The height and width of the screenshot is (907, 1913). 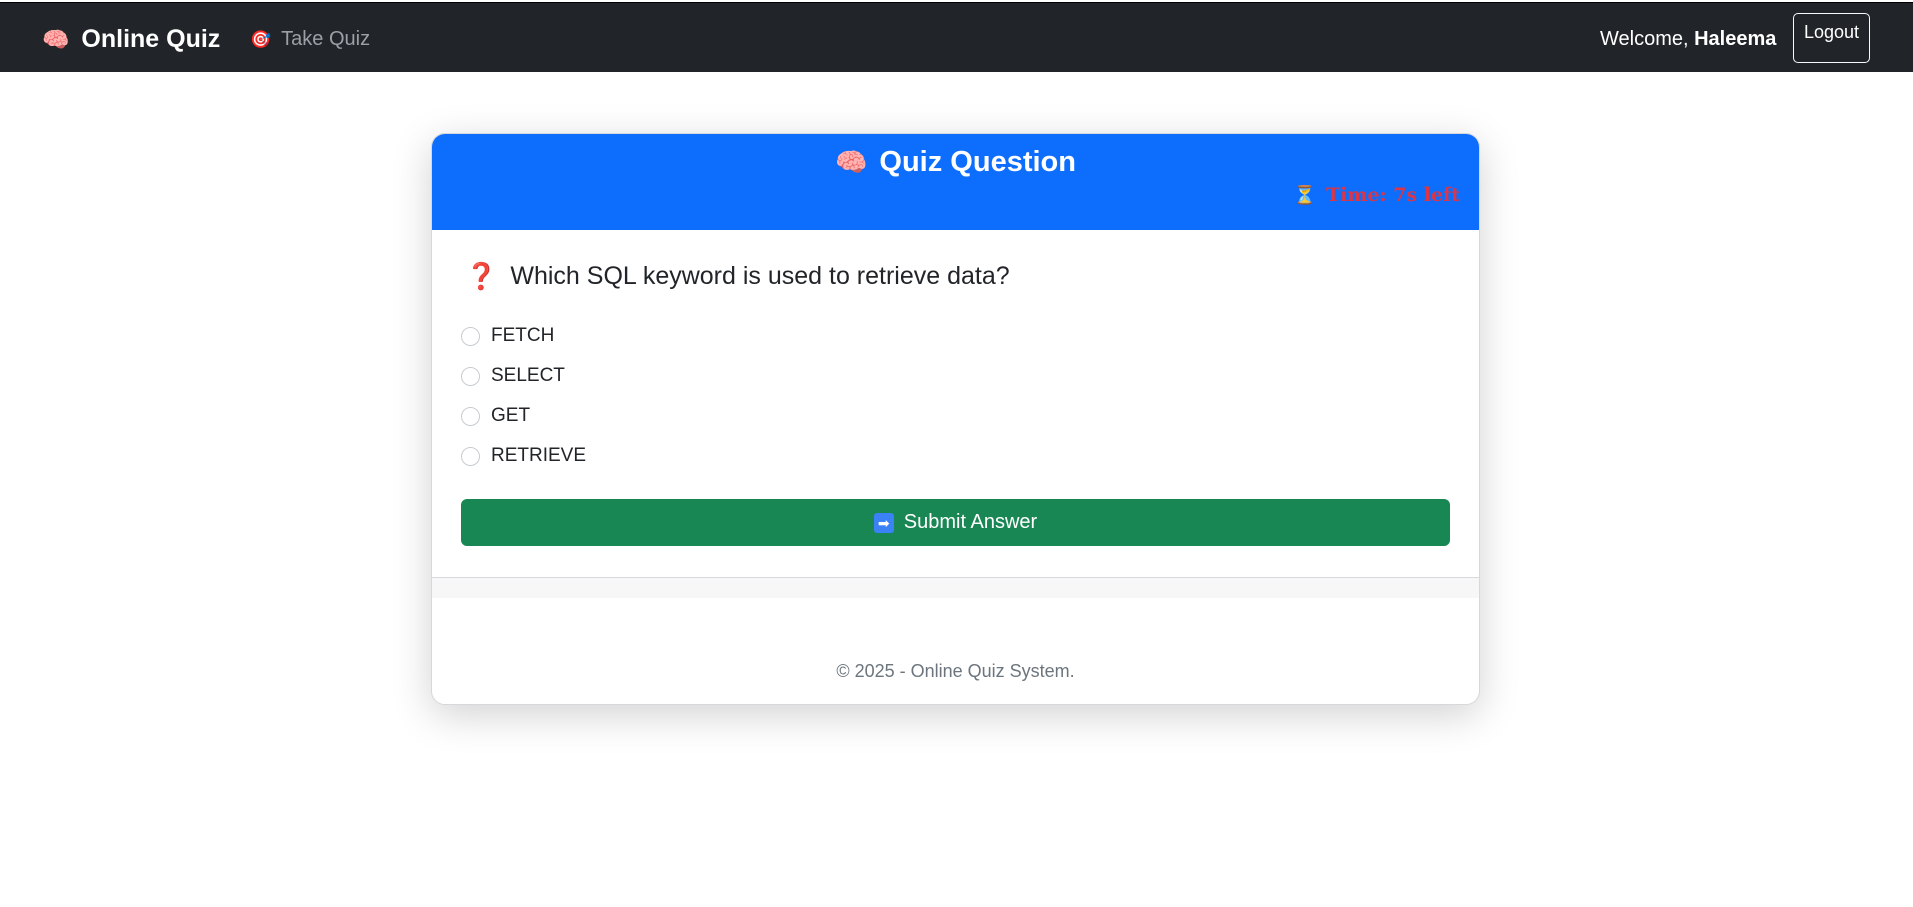 What do you see at coordinates (539, 455) in the screenshot?
I see `option-label: RETRIEVE` at bounding box center [539, 455].